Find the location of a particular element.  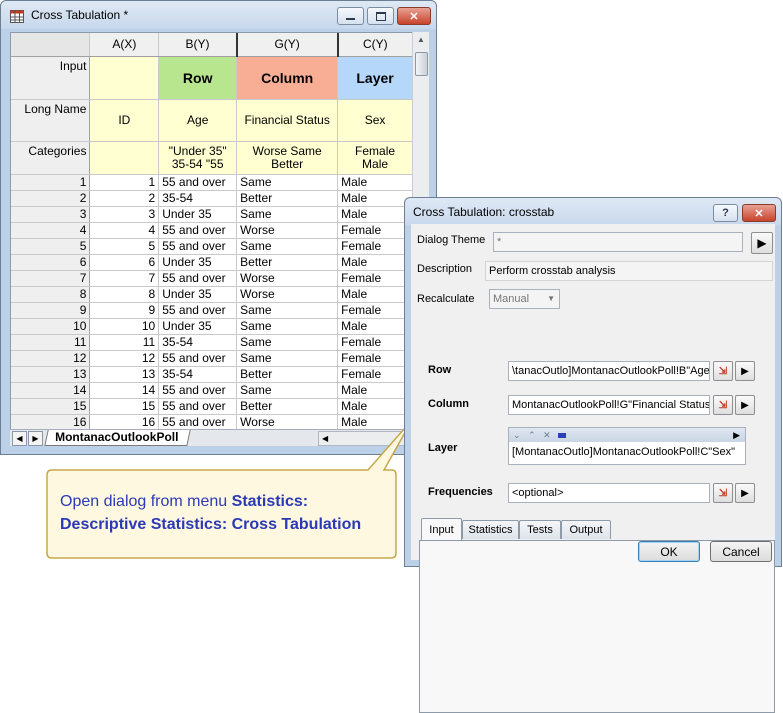

recalculate-select: Manual ▼ is located at coordinates (524, 299).